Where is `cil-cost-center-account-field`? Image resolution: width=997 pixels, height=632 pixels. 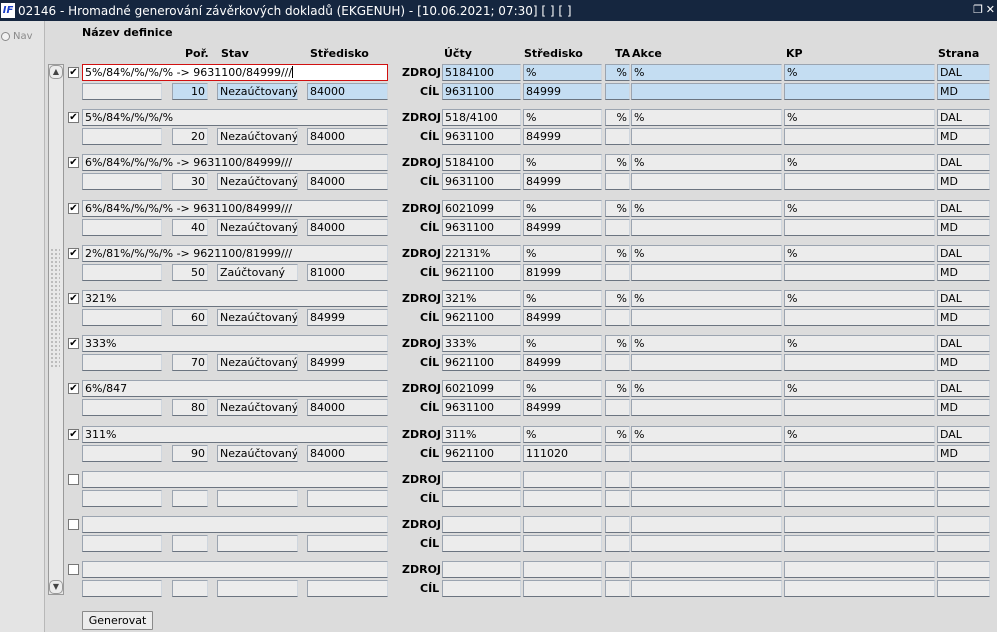
cil-cost-center-account-field is located at coordinates (562, 588).